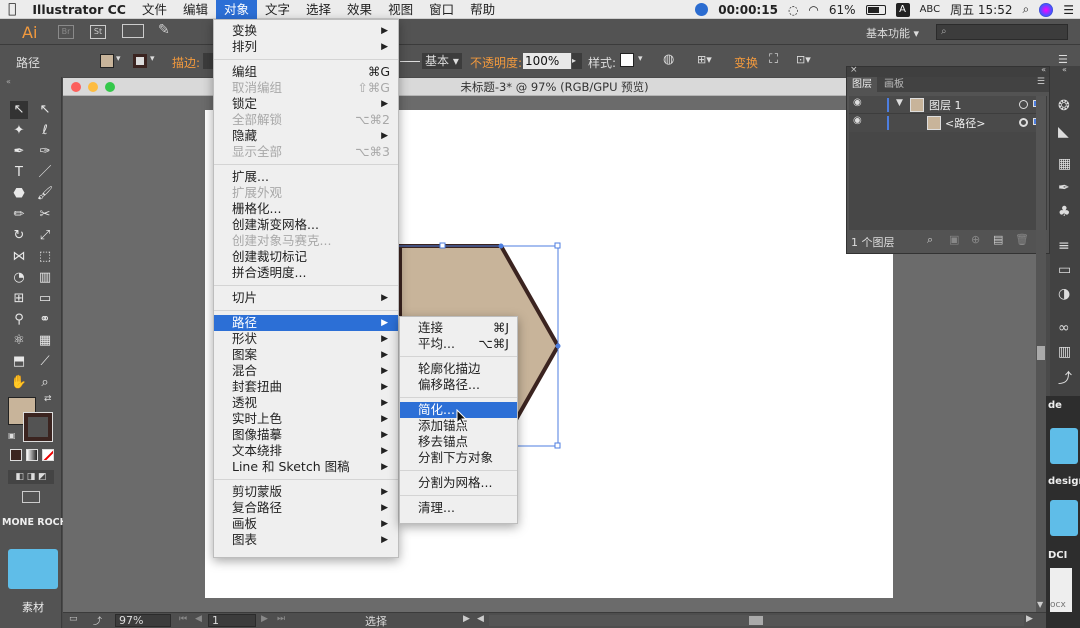 The image size is (1080, 628). I want to click on artboard-number-select: 1, so click(232, 620).